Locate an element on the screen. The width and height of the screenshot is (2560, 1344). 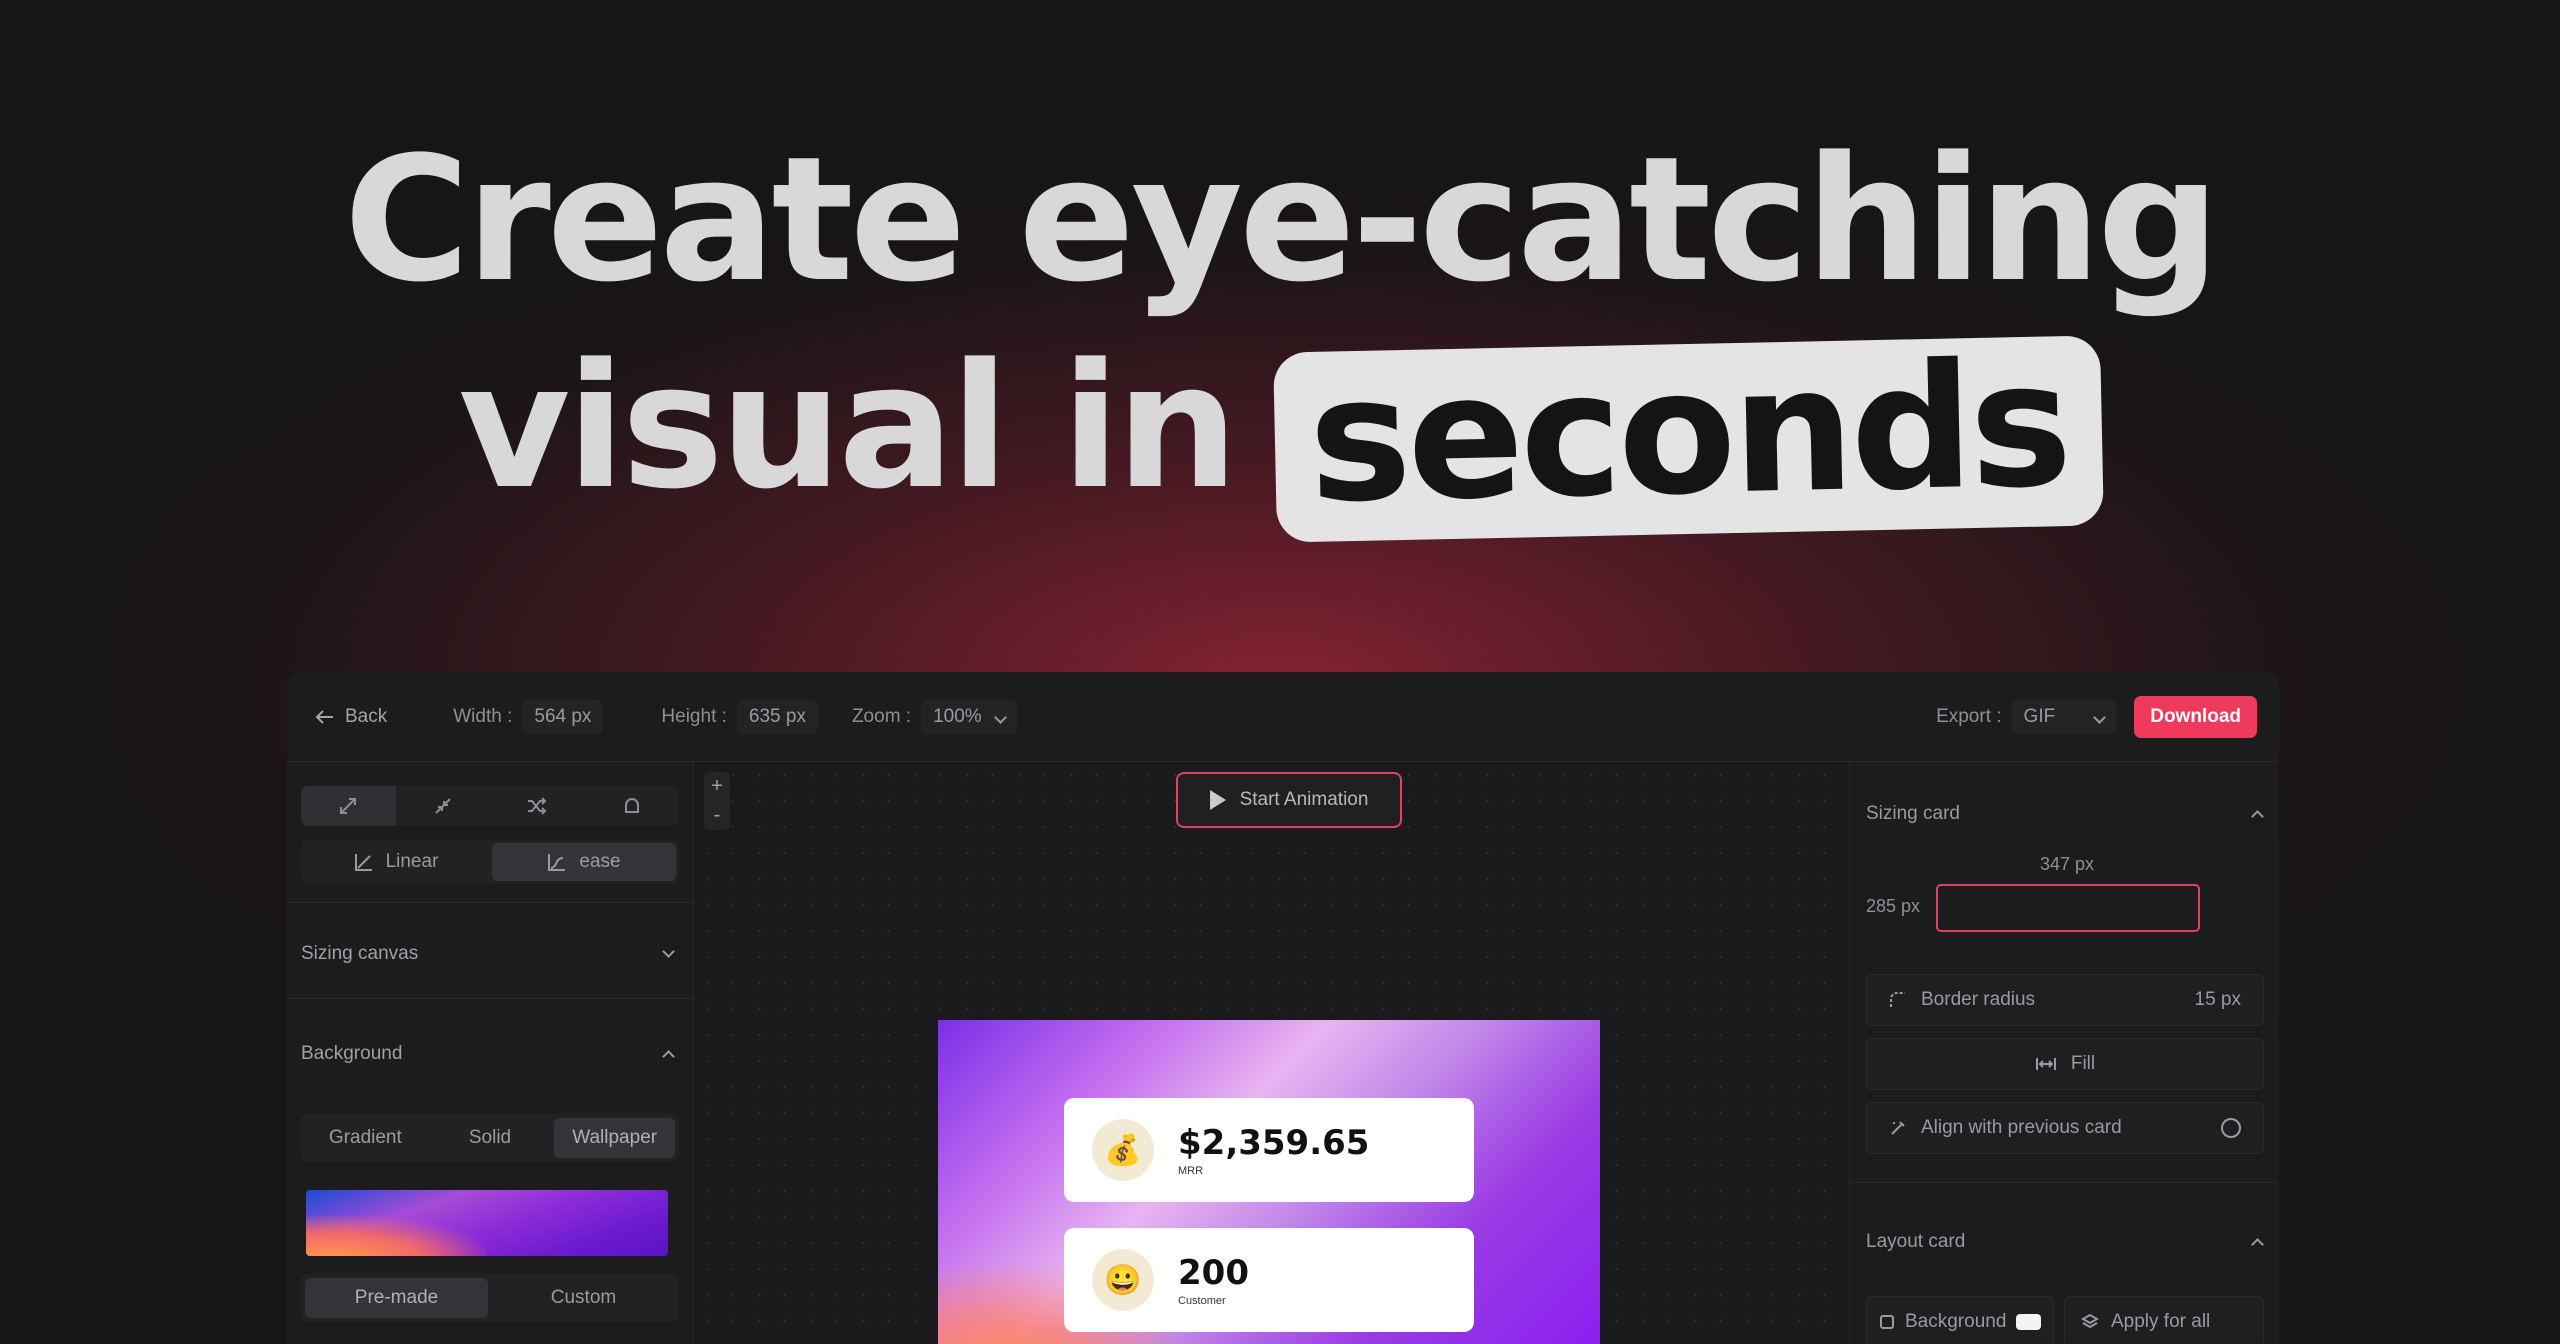
export-field: Export : GIF is located at coordinates (2026, 716).